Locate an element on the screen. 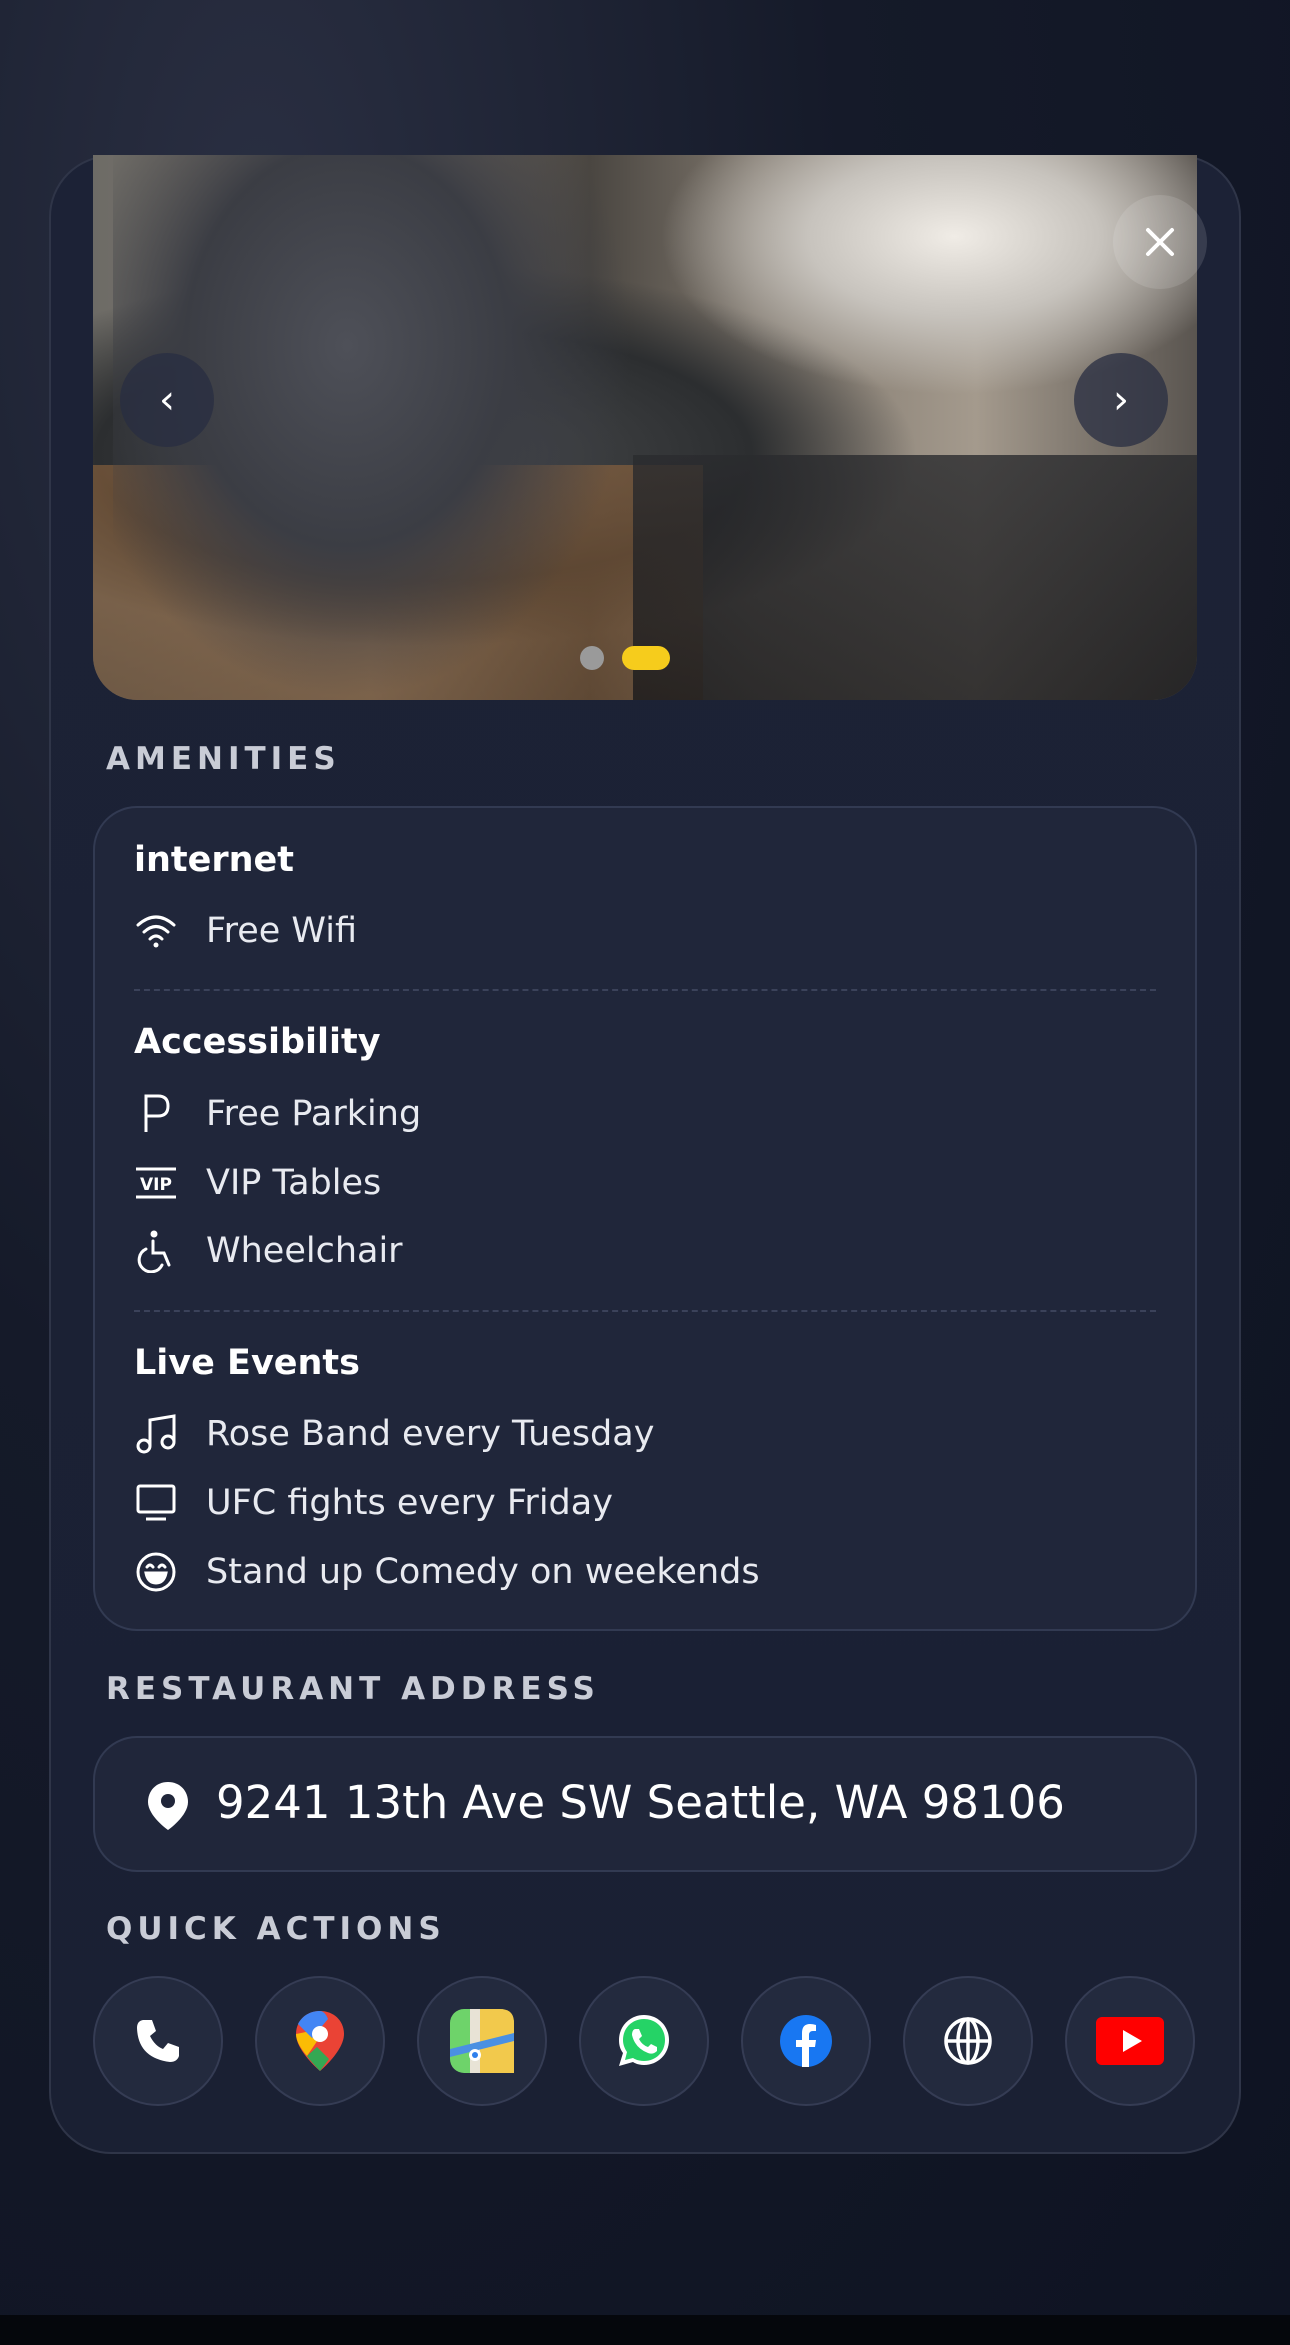 This screenshot has height=2345, width=1290. photo-espresso-machine is located at coordinates (915, 577).